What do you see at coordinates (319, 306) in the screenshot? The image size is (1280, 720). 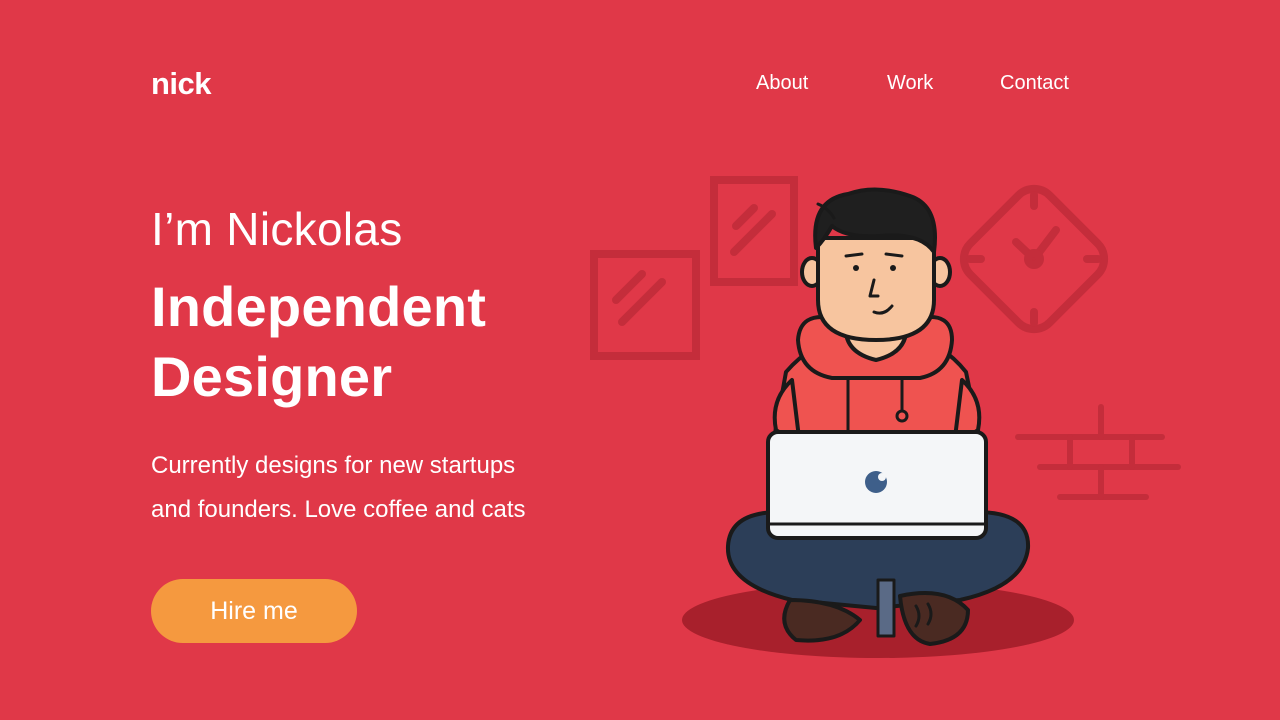 I see `hero-title-line-1: Independent` at bounding box center [319, 306].